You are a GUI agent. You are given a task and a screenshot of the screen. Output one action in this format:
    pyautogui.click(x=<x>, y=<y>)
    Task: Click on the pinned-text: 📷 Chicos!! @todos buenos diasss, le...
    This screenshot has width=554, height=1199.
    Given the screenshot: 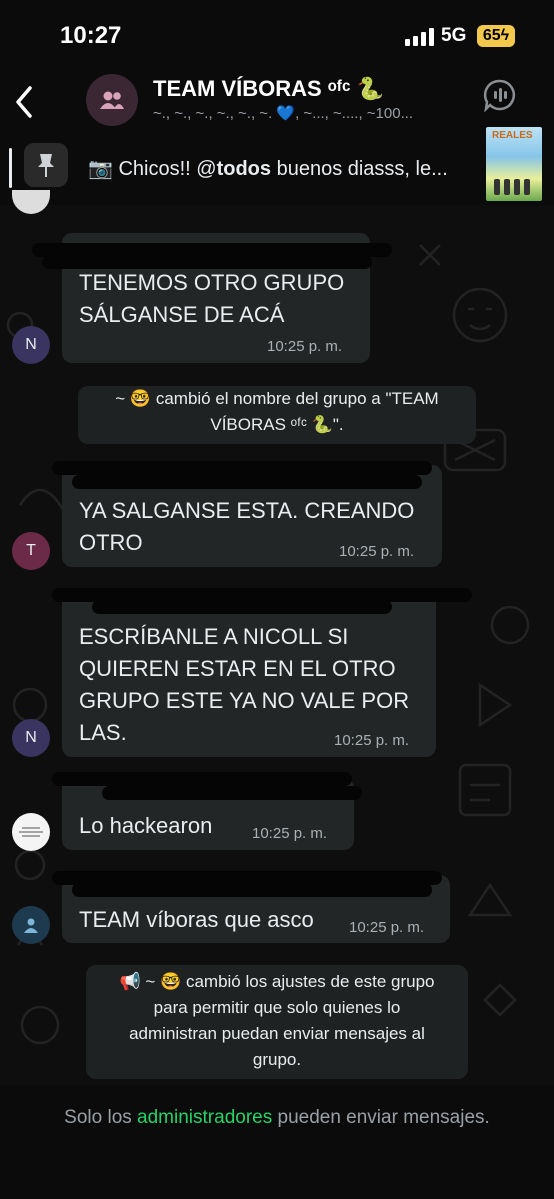 What is the action you would take?
    pyautogui.click(x=281, y=168)
    